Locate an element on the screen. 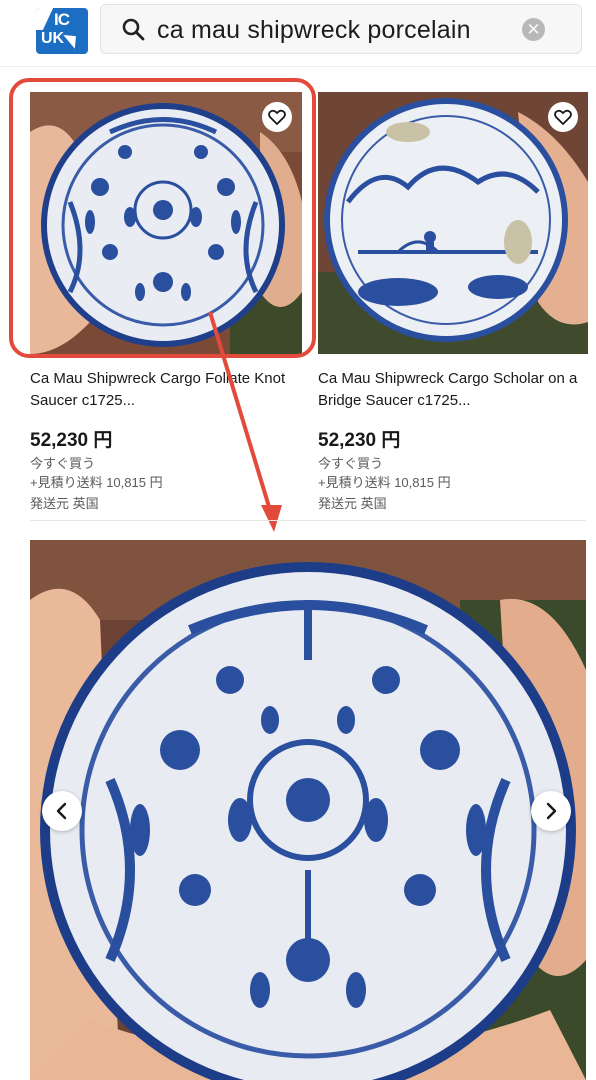 This screenshot has height=1080, width=596. section-divider is located at coordinates (308, 520).